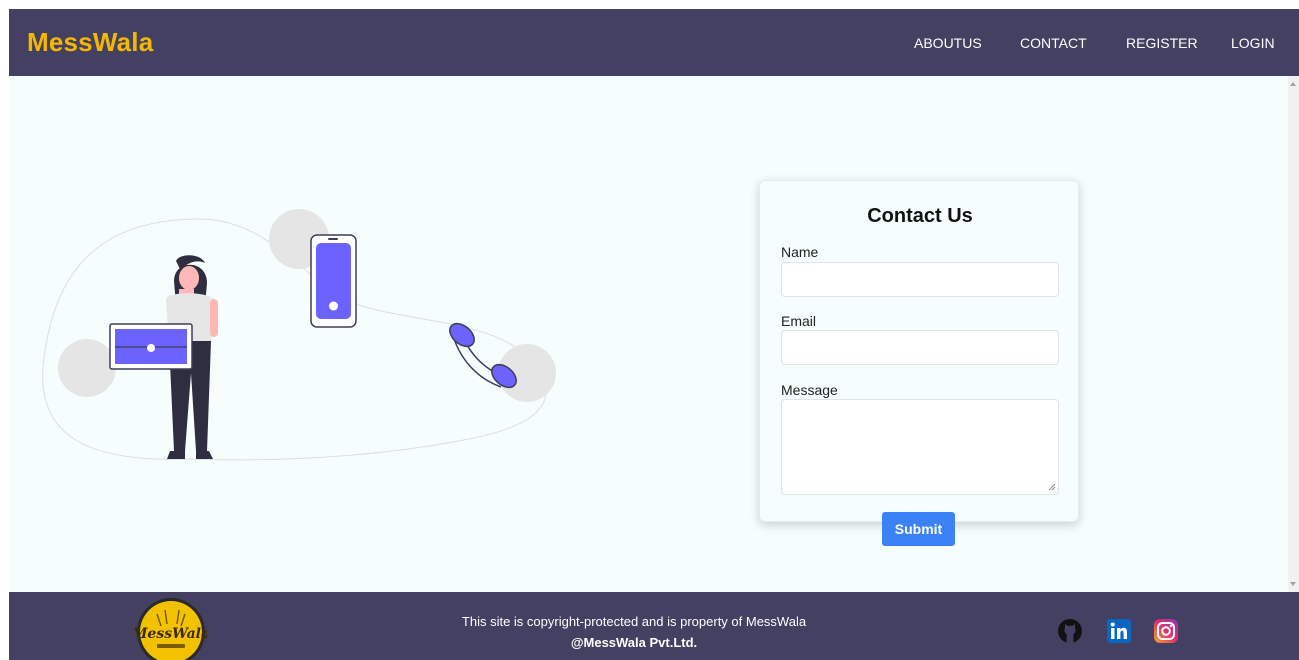 The image size is (1299, 660). Describe the element at coordinates (1053, 43) in the screenshot. I see `nav-link-contact: CONTACT` at that location.